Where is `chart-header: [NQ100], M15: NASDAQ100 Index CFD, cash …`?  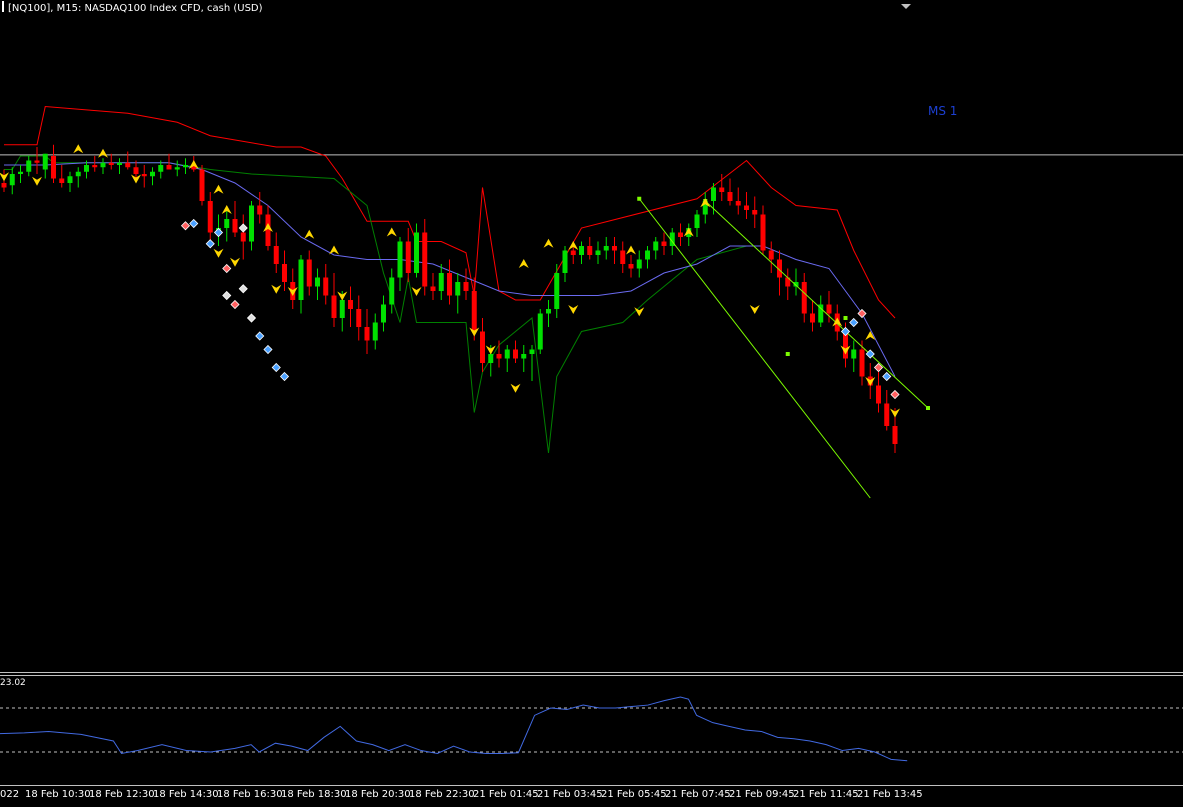 chart-header: [NQ100], M15: NASDAQ100 Index CFD, cash … is located at coordinates (131, 9).